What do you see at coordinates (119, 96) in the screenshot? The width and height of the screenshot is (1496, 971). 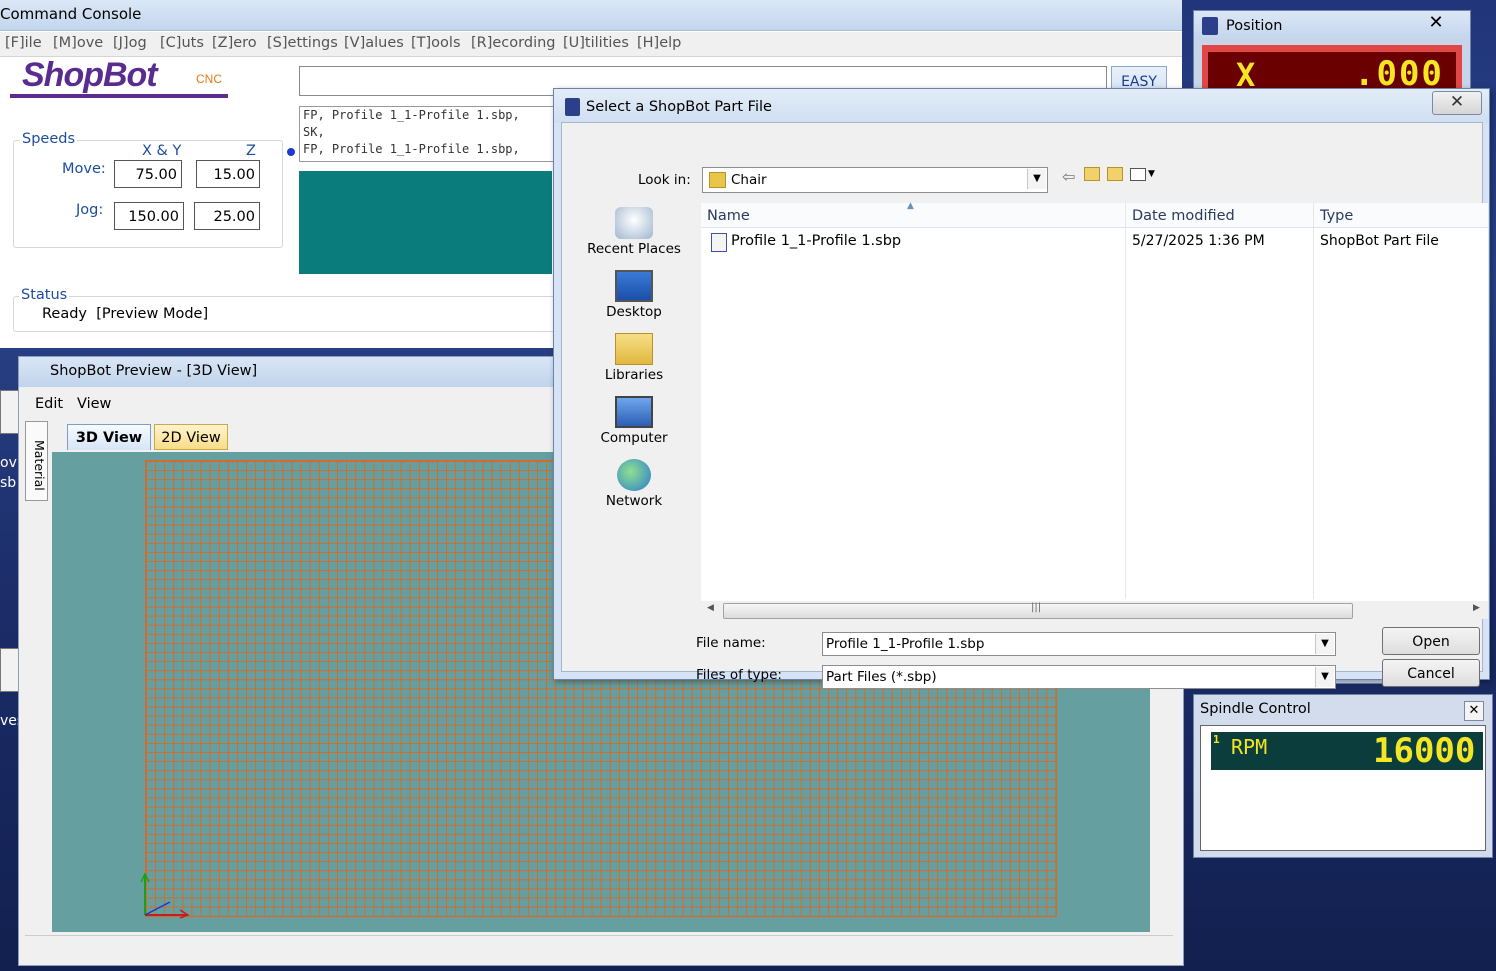 I see `logo-underline` at bounding box center [119, 96].